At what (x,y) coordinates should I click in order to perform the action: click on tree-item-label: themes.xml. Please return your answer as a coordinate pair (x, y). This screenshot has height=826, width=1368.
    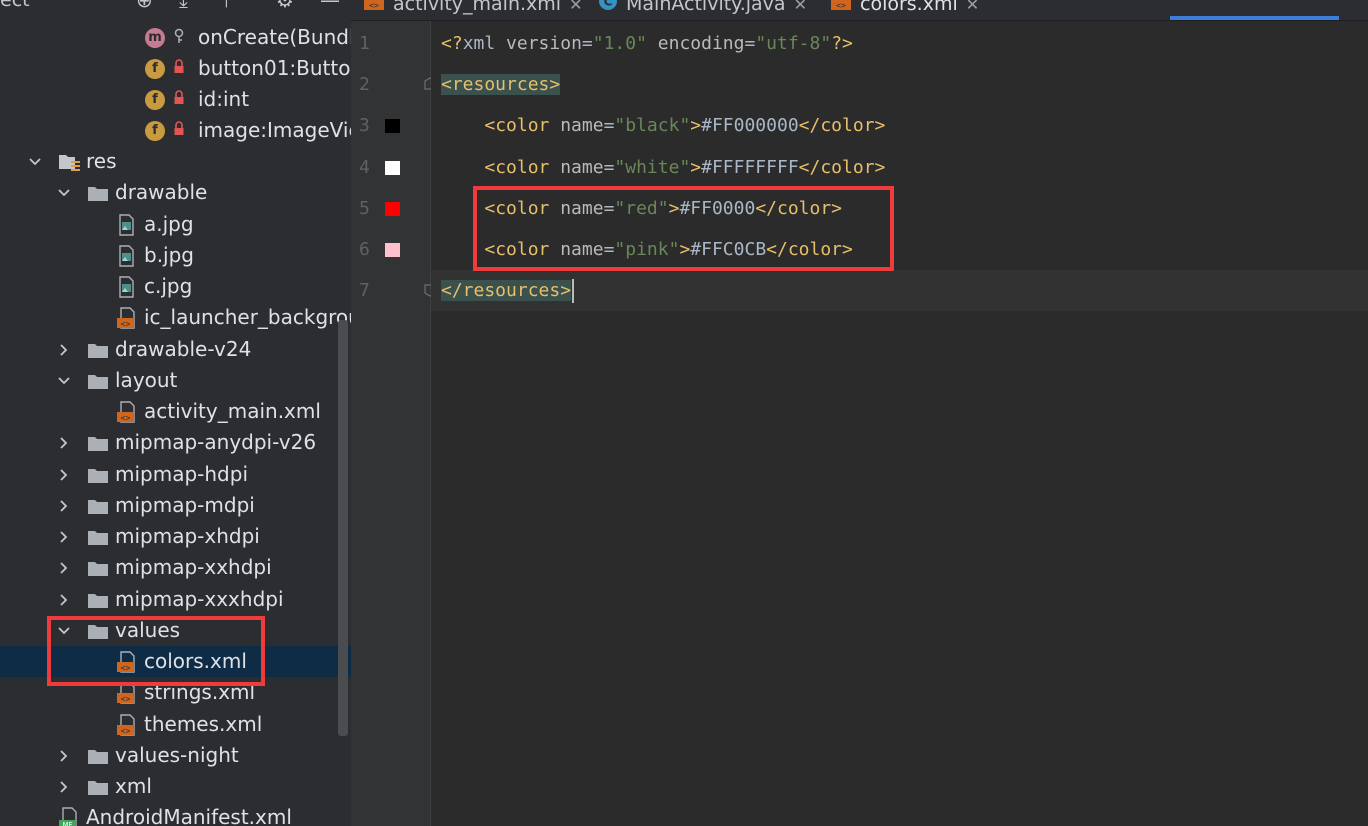
    Looking at the image, I should click on (203, 724).